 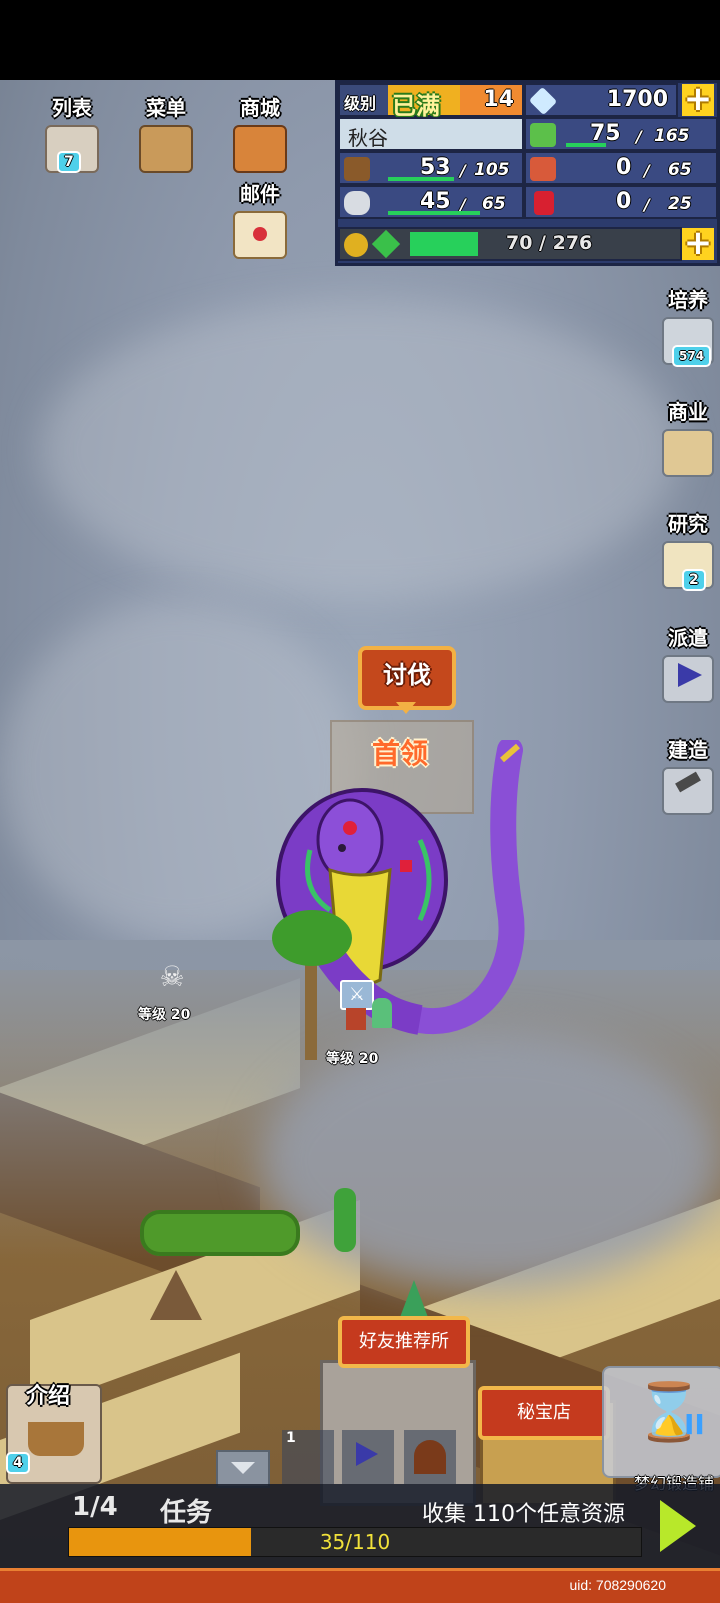 What do you see at coordinates (543, 101) in the screenshot?
I see `diamond-icon` at bounding box center [543, 101].